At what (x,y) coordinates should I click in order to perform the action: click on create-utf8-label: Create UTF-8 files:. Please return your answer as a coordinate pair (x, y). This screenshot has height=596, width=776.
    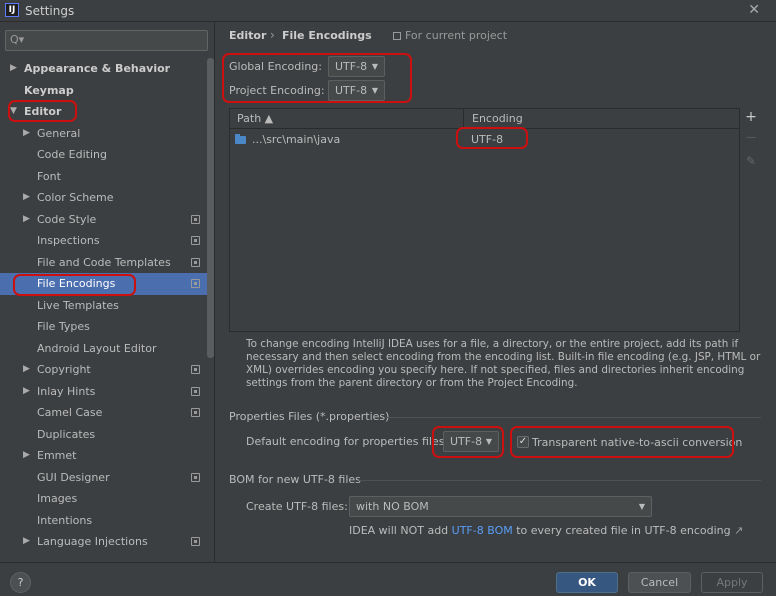
    Looking at the image, I should click on (297, 506).